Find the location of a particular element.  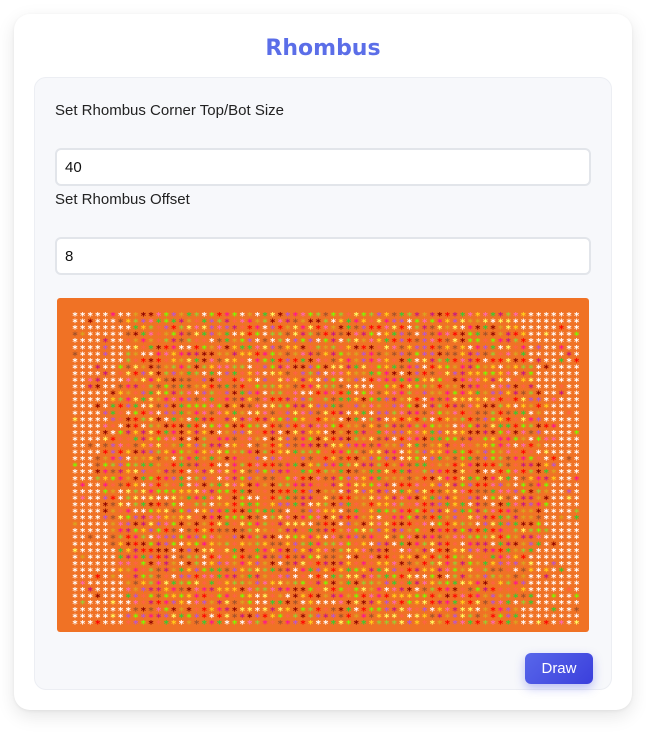

offset-input is located at coordinates (323, 256).